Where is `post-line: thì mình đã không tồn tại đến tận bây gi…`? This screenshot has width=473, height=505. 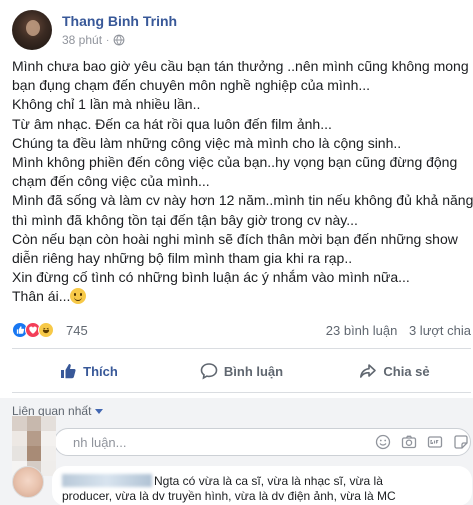
post-line: thì mình đã không tồn tại đến tận bây gi… is located at coordinates (185, 219).